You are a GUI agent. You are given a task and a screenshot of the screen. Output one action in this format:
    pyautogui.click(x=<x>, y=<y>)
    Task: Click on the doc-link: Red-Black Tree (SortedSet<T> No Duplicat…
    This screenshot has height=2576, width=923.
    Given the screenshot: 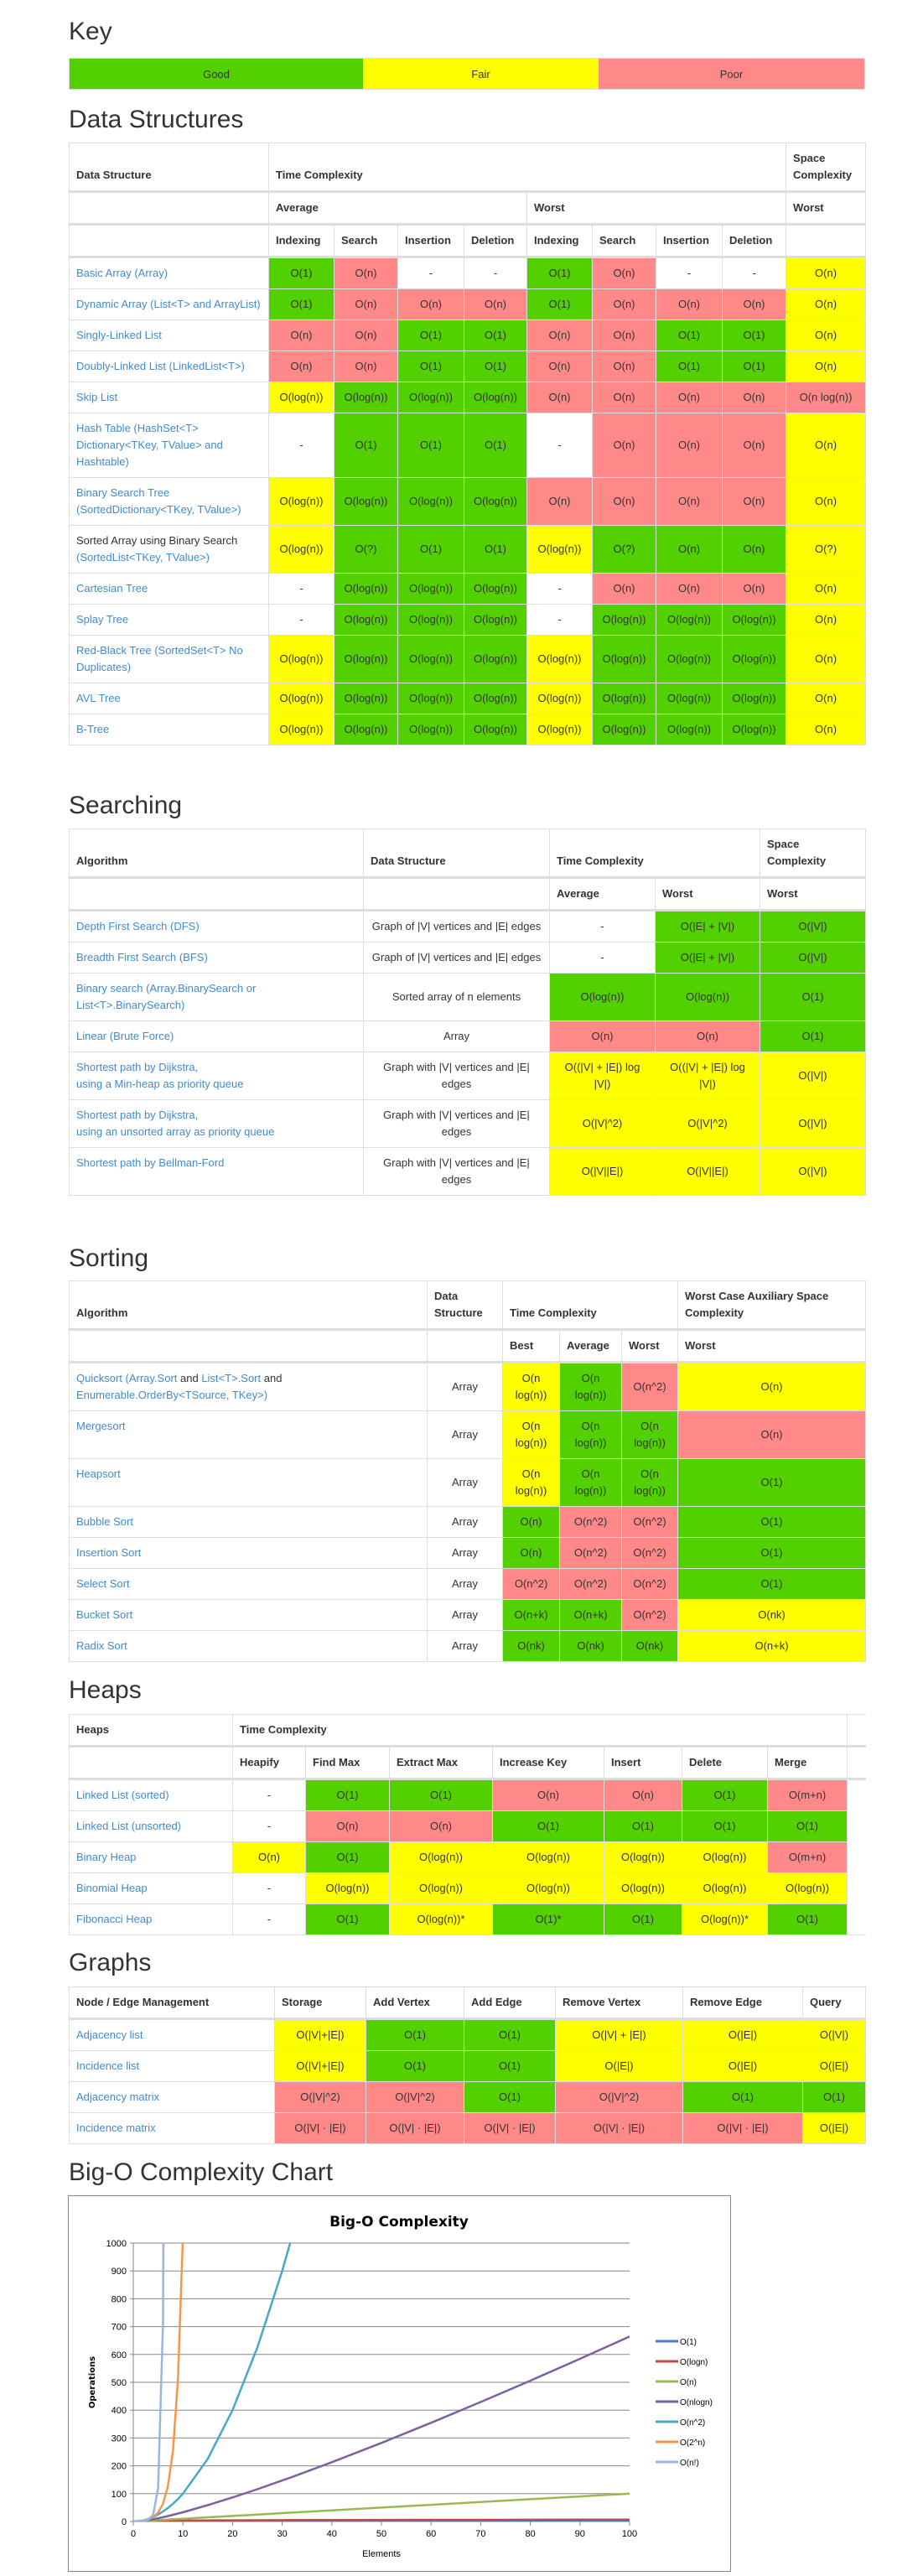 What is the action you would take?
    pyautogui.click(x=159, y=658)
    